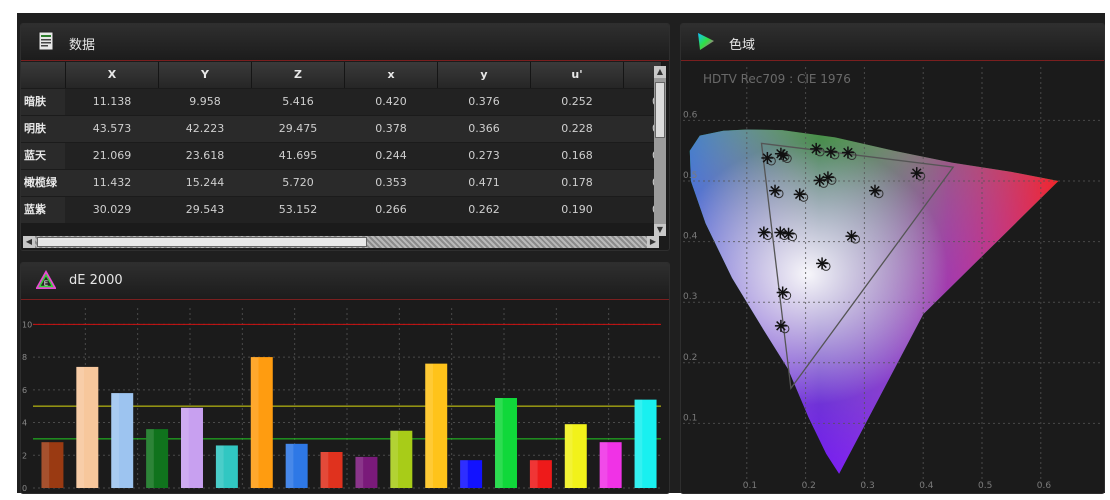 The image size is (1110, 500). What do you see at coordinates (690, 176) in the screenshot?
I see `y-tick-label: 0.5` at bounding box center [690, 176].